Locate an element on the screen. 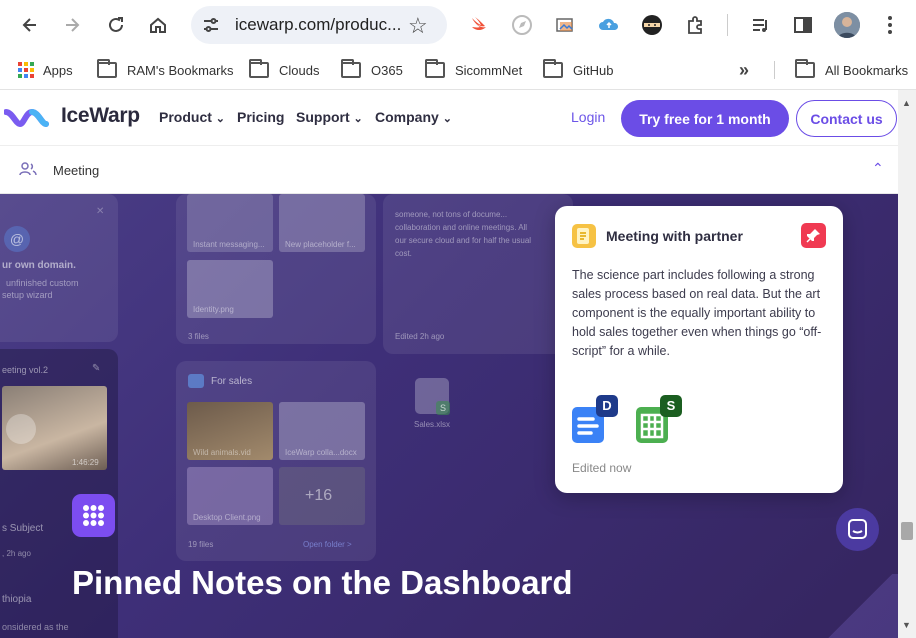  close-icon: ✕ is located at coordinates (100, 211).